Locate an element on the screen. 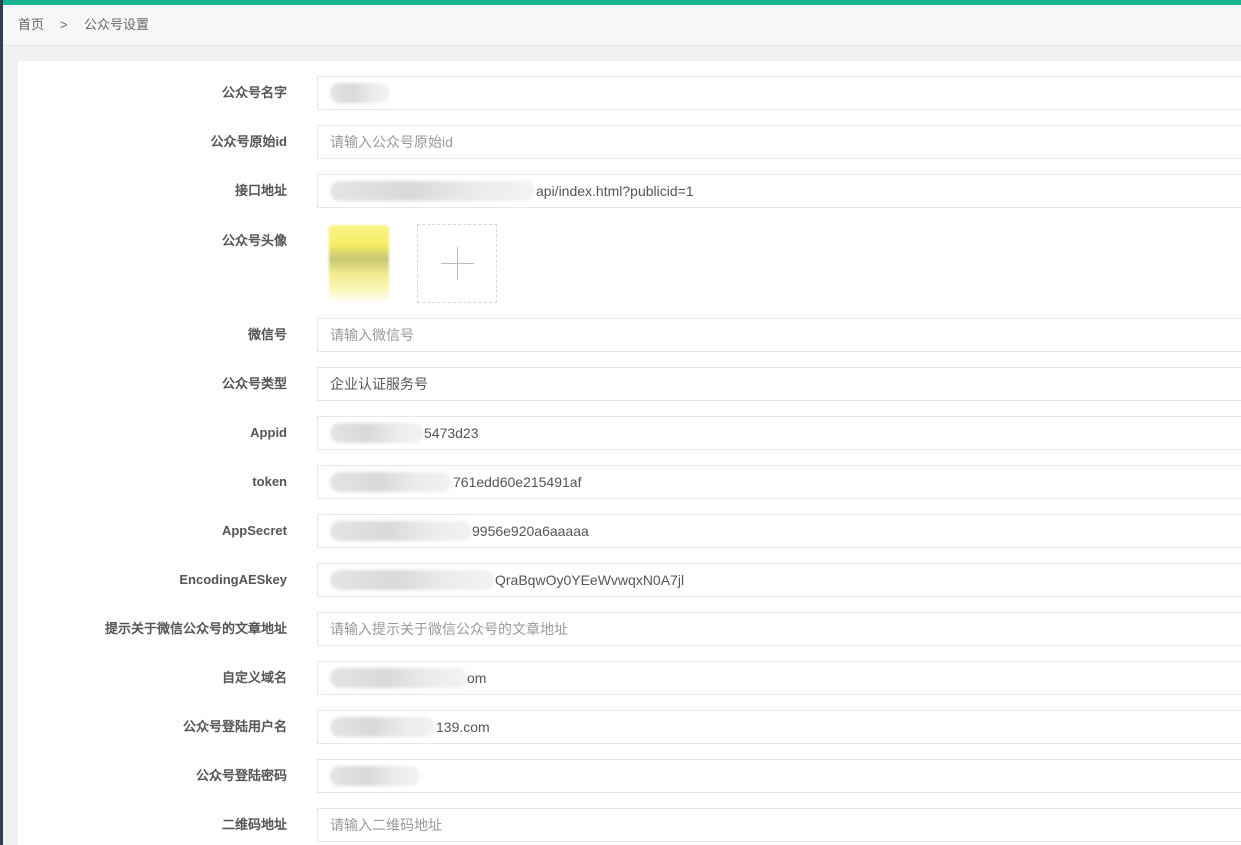 This screenshot has height=845, width=1241. app-secret-value: 9956e920a6aaaaa is located at coordinates (530, 531).